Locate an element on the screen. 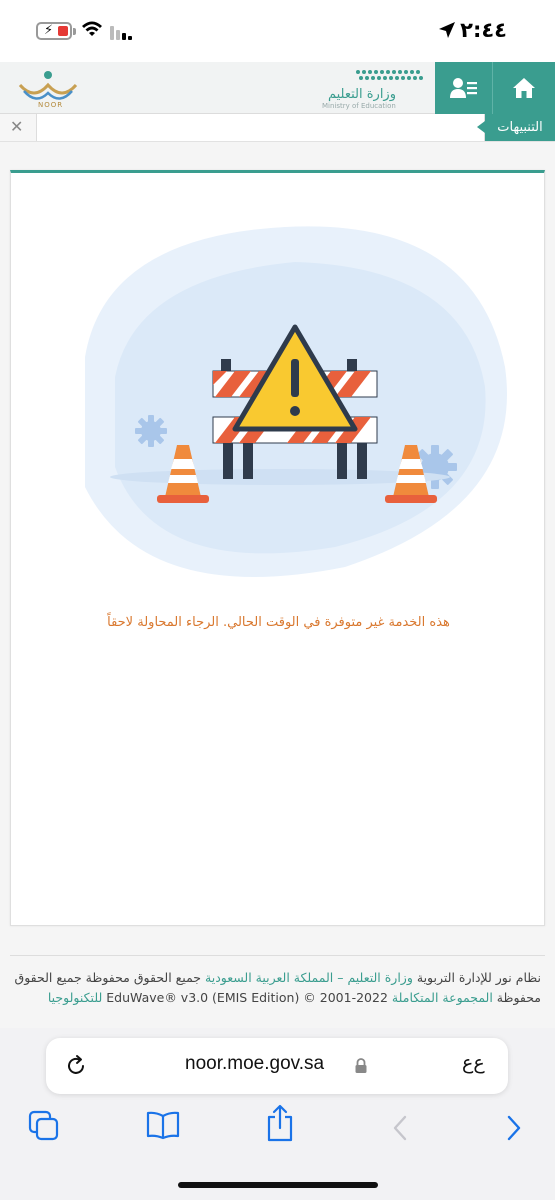 This screenshot has height=1200, width=555. home-indicator is located at coordinates (278, 1185).